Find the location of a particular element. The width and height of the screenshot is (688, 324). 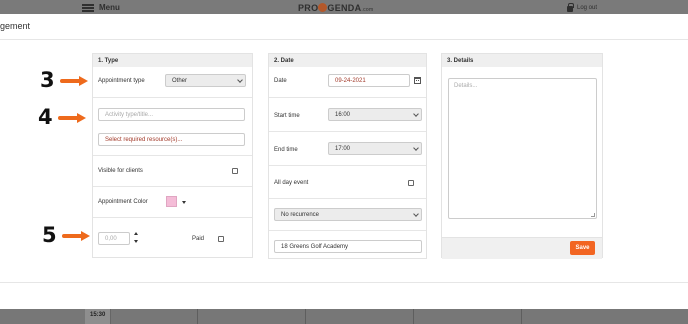

app-logo: PRO GENDA.com is located at coordinates (336, 8).